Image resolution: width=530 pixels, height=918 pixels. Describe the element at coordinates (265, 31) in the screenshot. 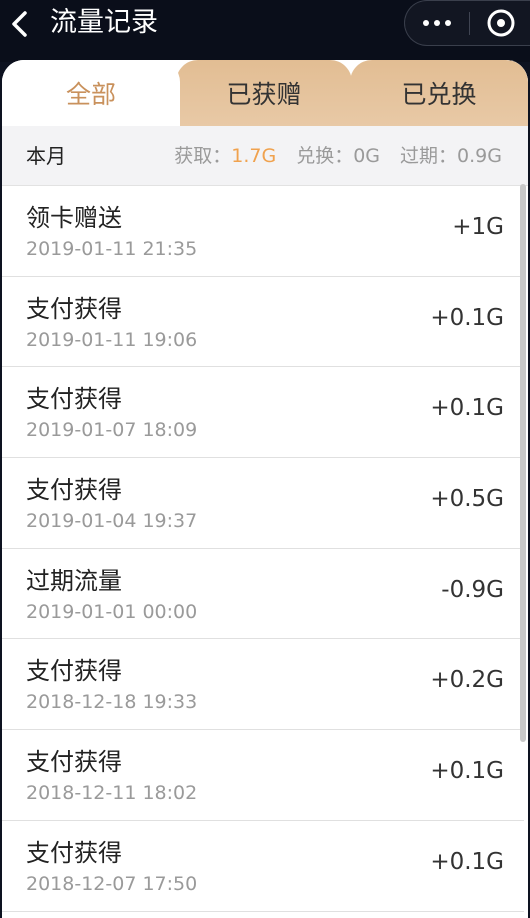

I see `top-navigation-bar: 流量记录` at that location.